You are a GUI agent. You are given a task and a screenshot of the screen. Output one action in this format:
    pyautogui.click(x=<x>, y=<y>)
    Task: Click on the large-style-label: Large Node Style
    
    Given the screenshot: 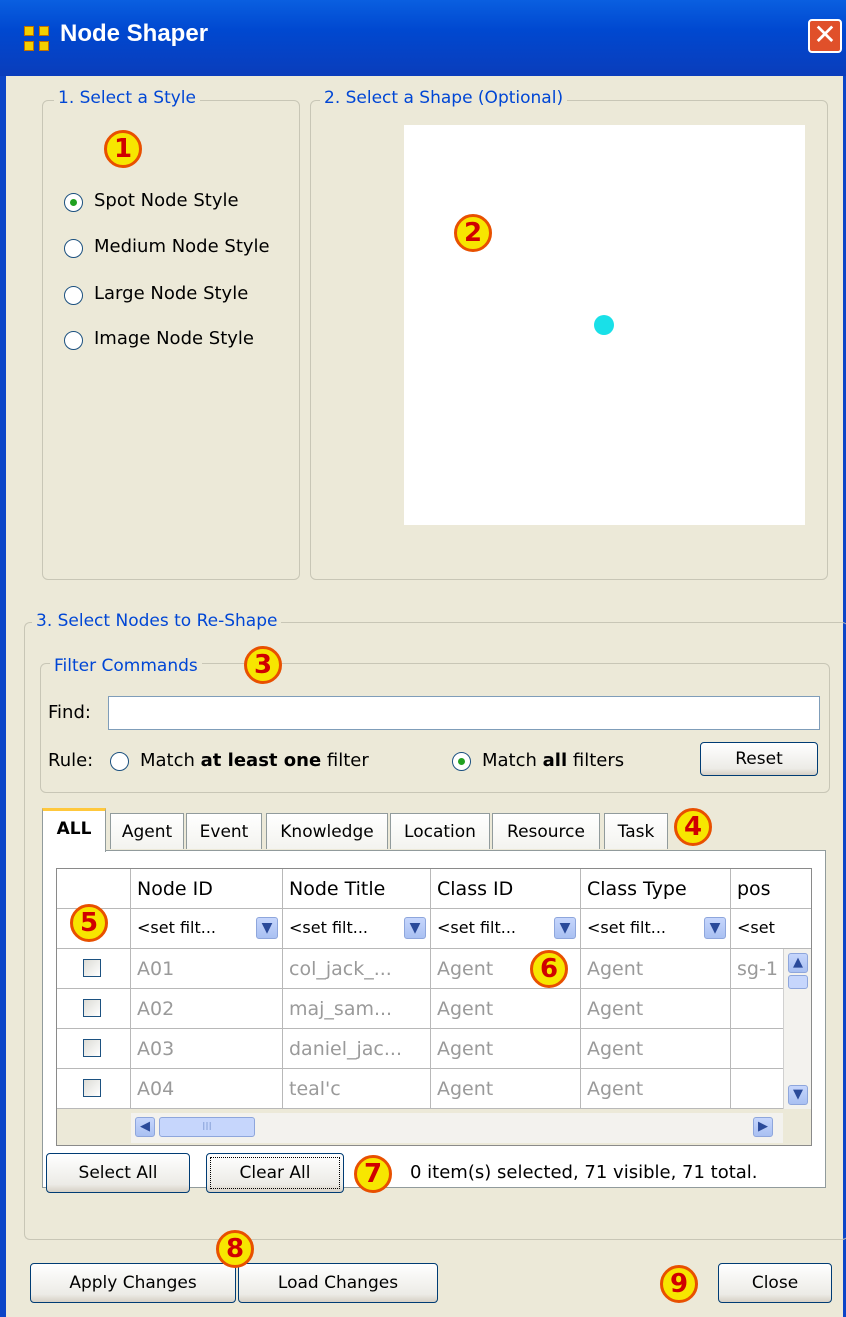 What is the action you would take?
    pyautogui.click(x=171, y=293)
    